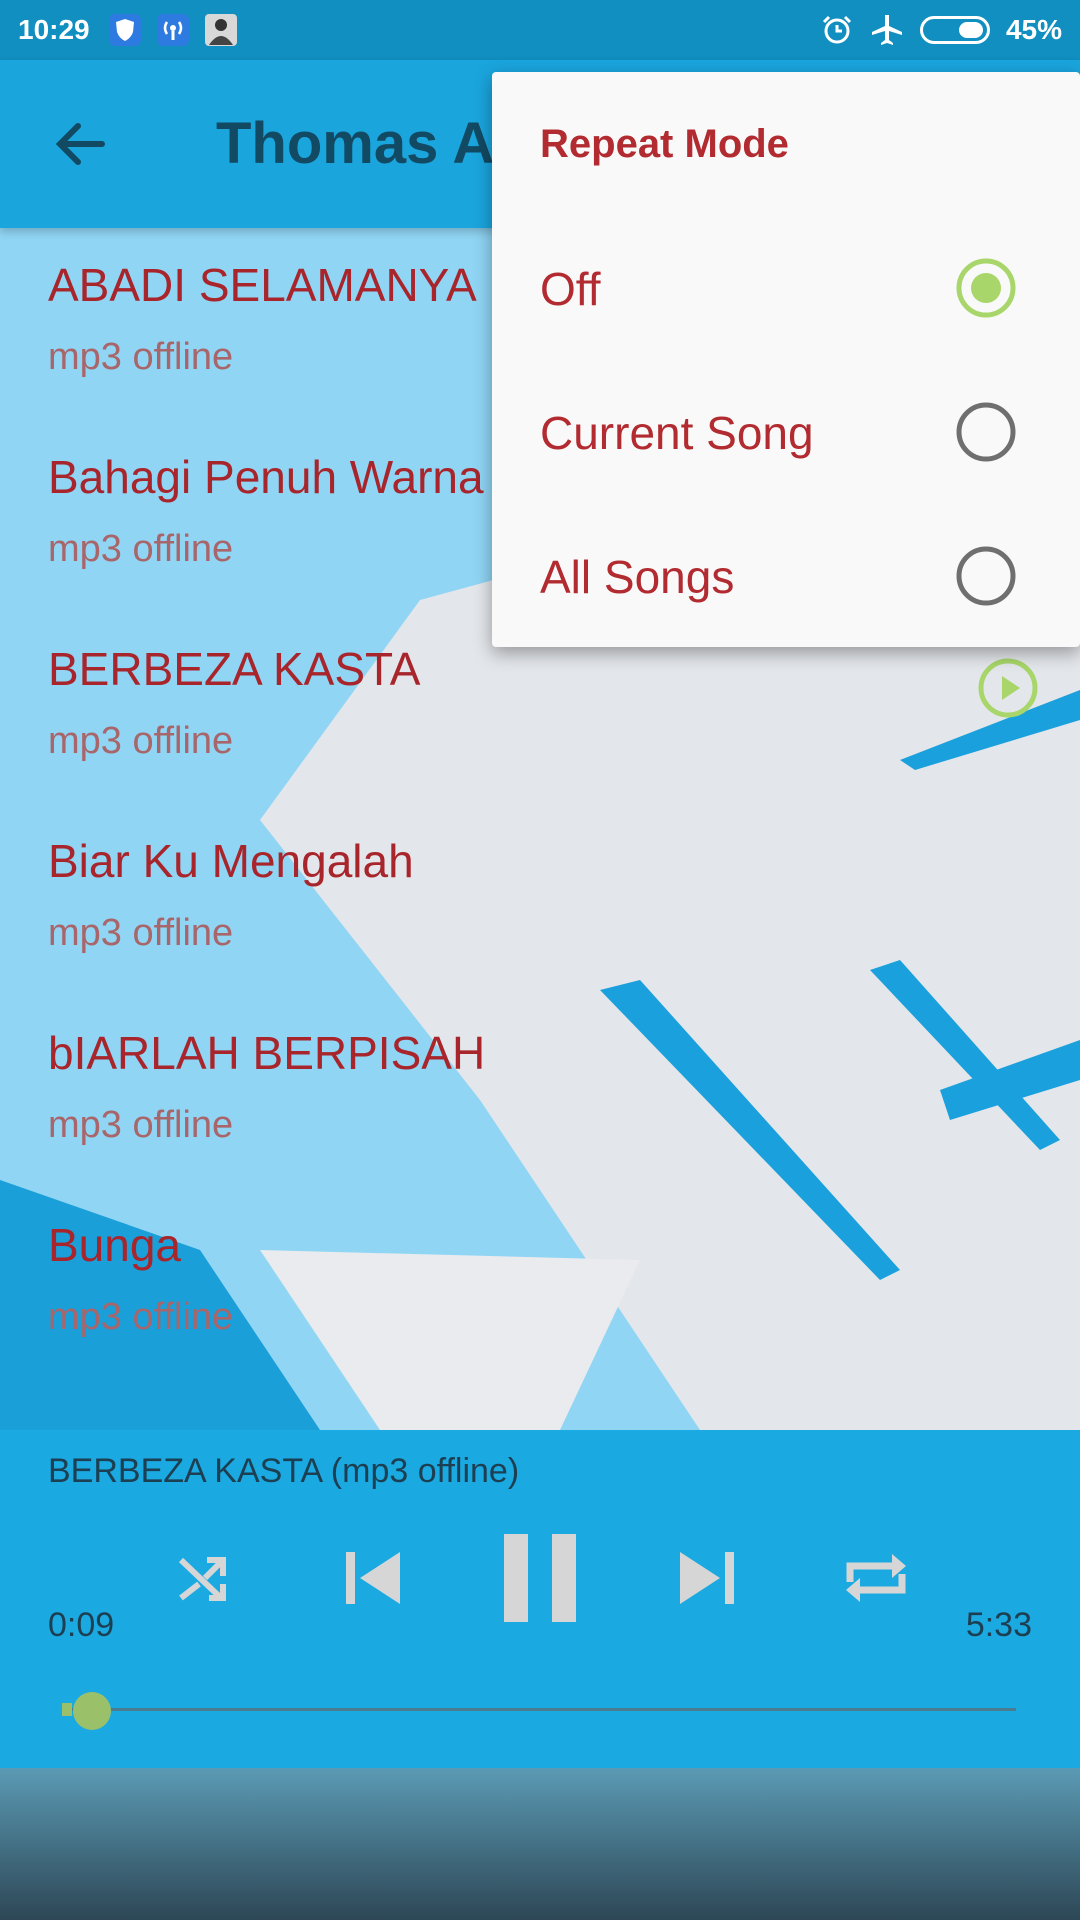  What do you see at coordinates (540, 1096) in the screenshot?
I see `song-item: bIARLAH BERPISAH mp3 offline` at bounding box center [540, 1096].